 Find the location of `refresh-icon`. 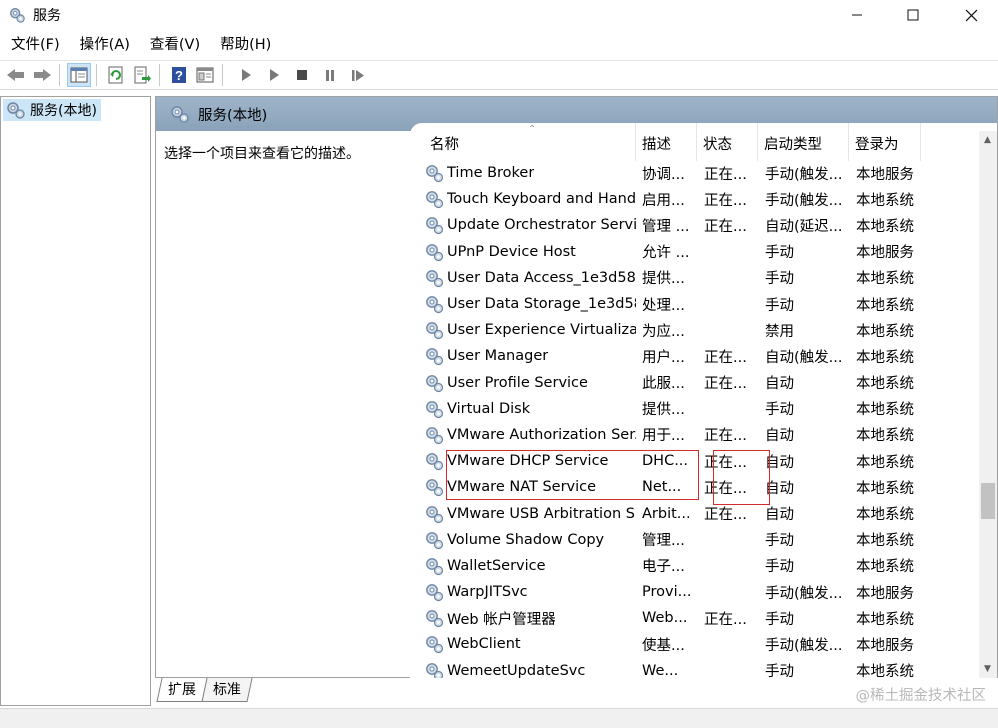

refresh-icon is located at coordinates (116, 75).